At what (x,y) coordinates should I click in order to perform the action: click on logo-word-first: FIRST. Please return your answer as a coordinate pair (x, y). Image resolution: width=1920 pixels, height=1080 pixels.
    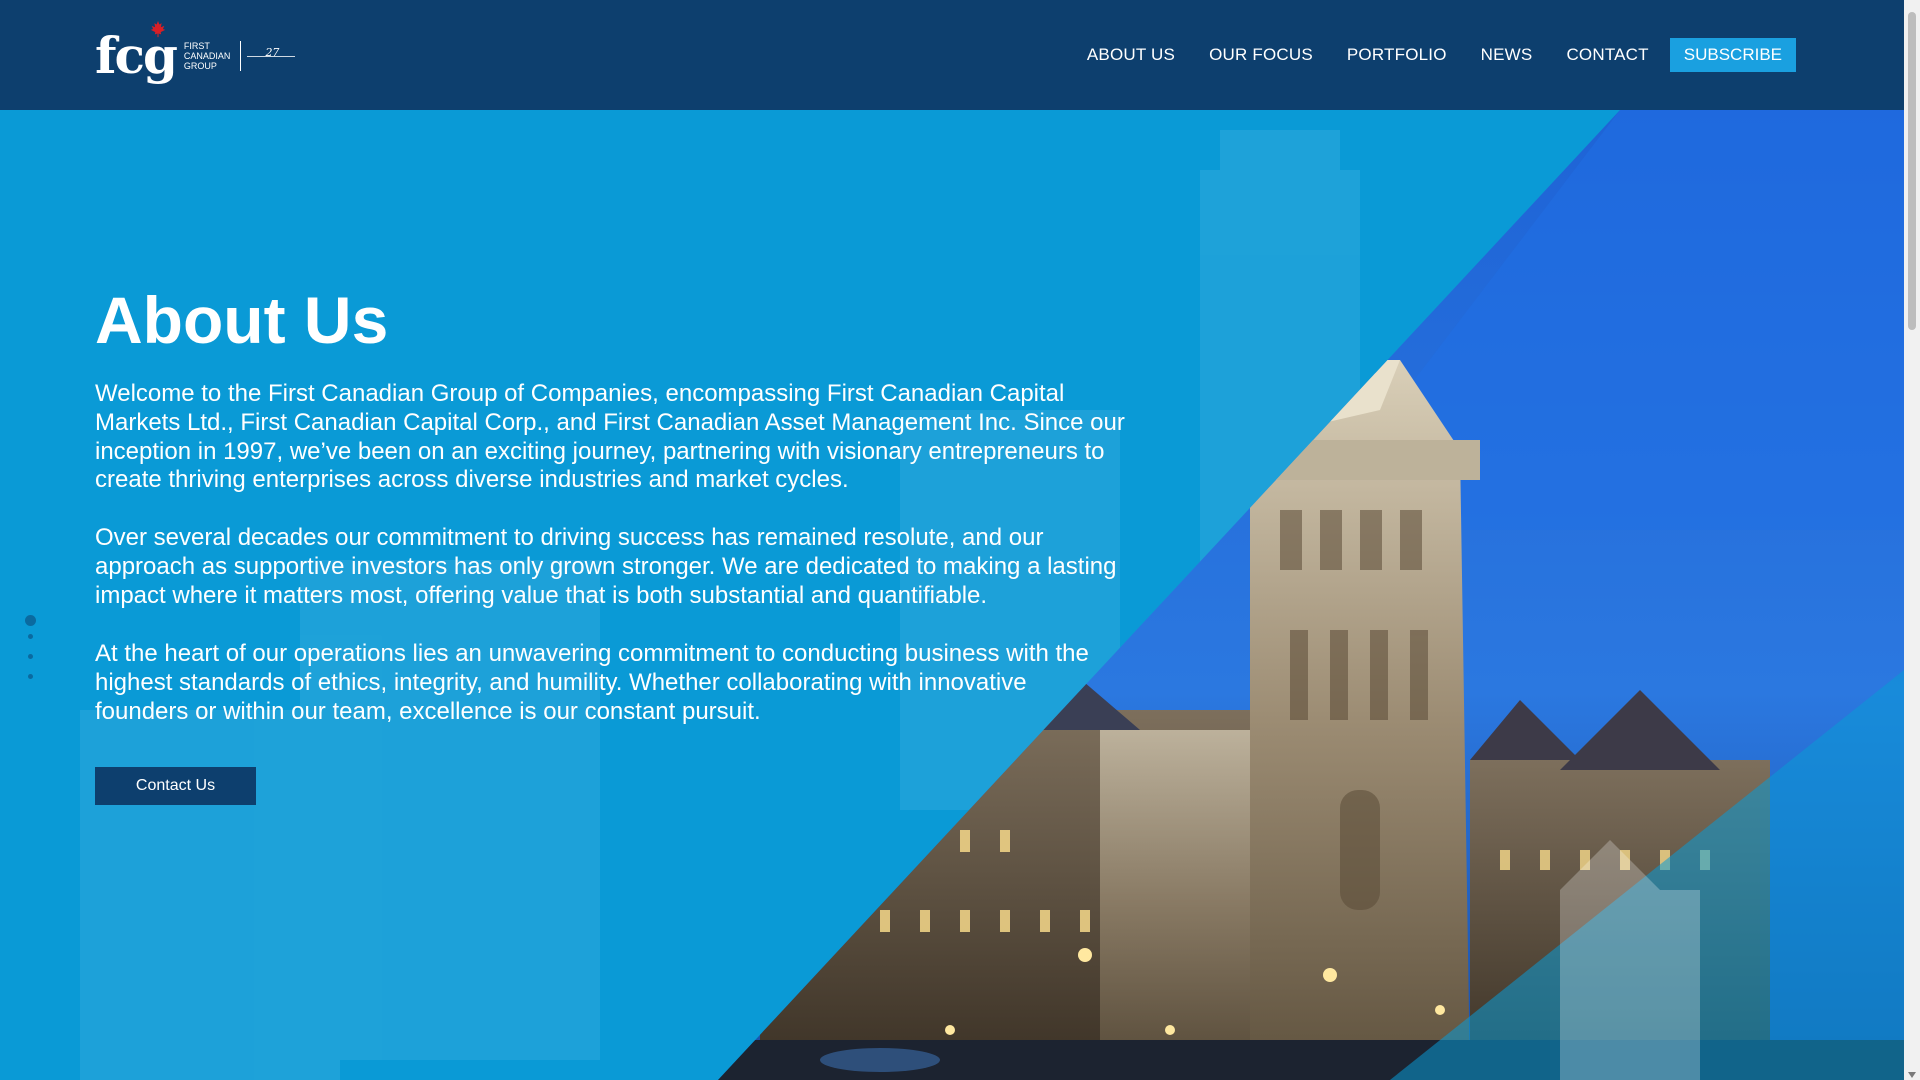
    Looking at the image, I should click on (196, 46).